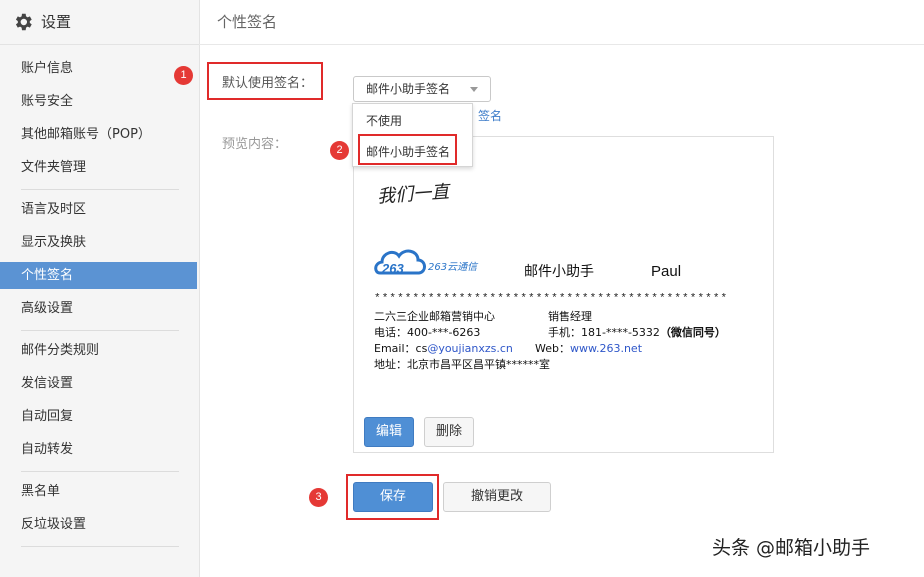 The height and width of the screenshot is (577, 924). Describe the element at coordinates (434, 316) in the screenshot. I see `signature-company: 二六三企业邮箱营销中心` at that location.